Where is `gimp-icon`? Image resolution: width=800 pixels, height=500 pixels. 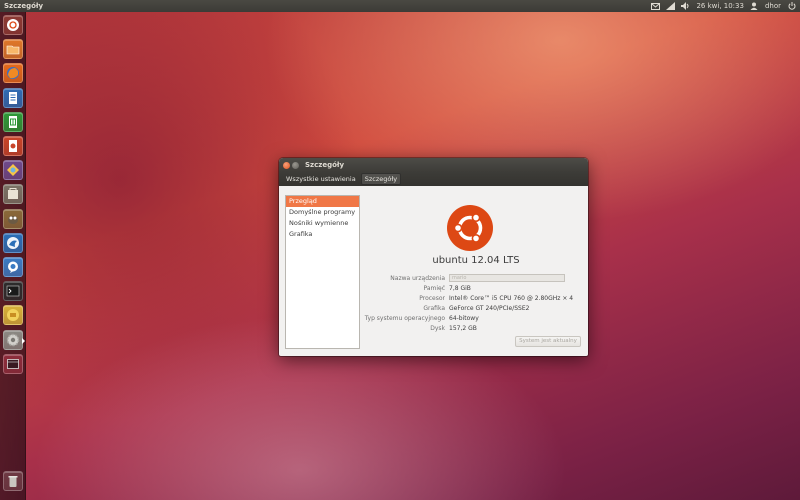 gimp-icon is located at coordinates (13, 219).